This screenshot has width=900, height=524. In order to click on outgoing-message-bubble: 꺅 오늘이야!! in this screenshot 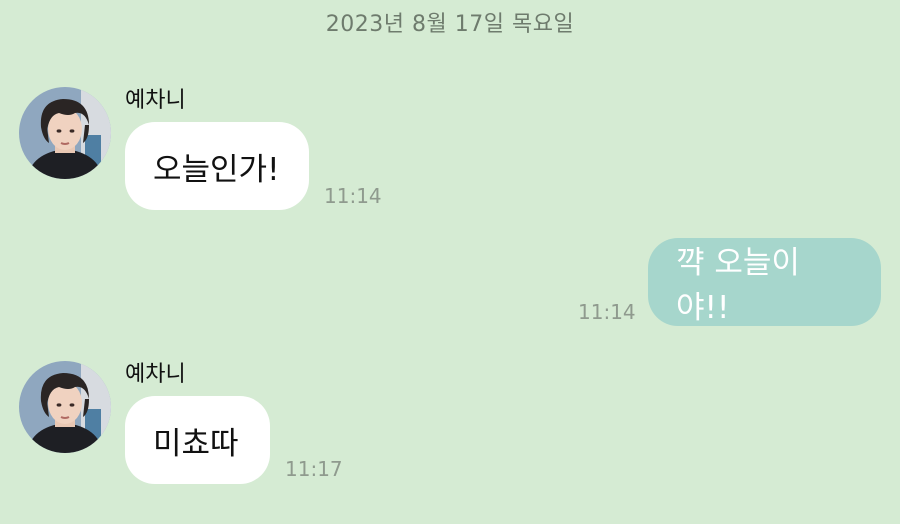, I will do `click(764, 282)`.